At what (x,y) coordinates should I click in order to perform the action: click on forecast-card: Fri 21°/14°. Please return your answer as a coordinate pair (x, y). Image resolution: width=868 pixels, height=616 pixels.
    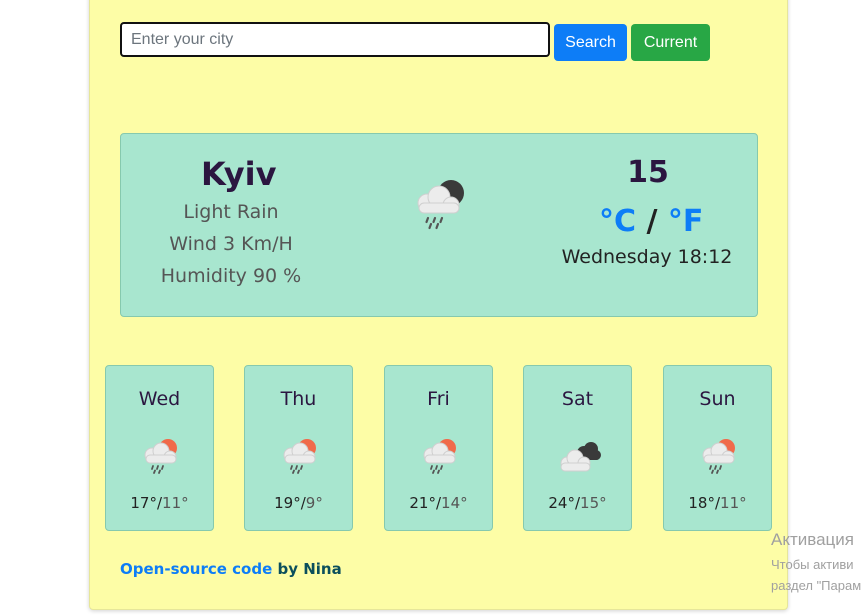
    Looking at the image, I should click on (438, 448).